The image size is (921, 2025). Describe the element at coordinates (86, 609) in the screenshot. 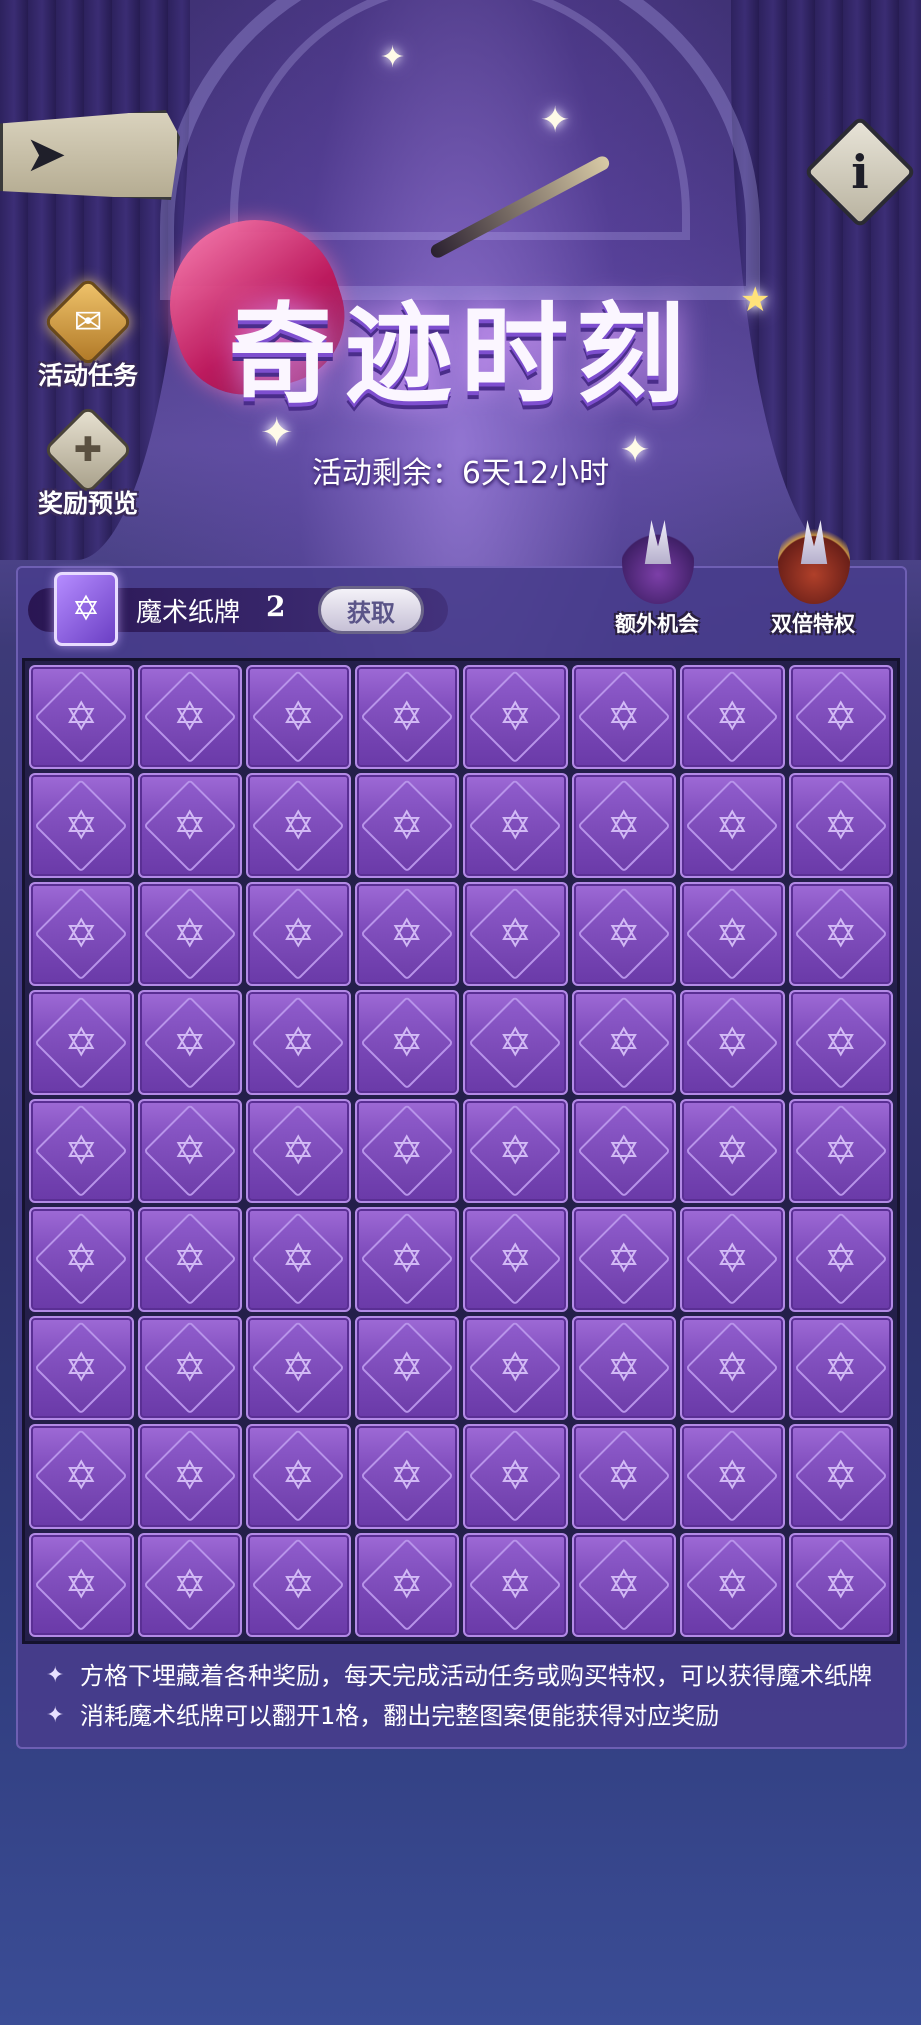

I see `magic-card-icon: ✡` at that location.